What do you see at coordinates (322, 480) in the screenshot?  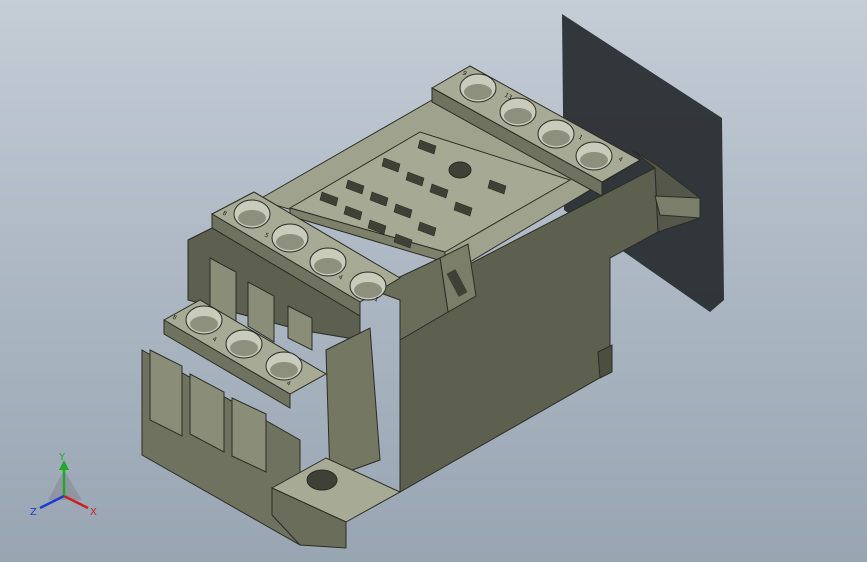 I see `mounting-hole` at bounding box center [322, 480].